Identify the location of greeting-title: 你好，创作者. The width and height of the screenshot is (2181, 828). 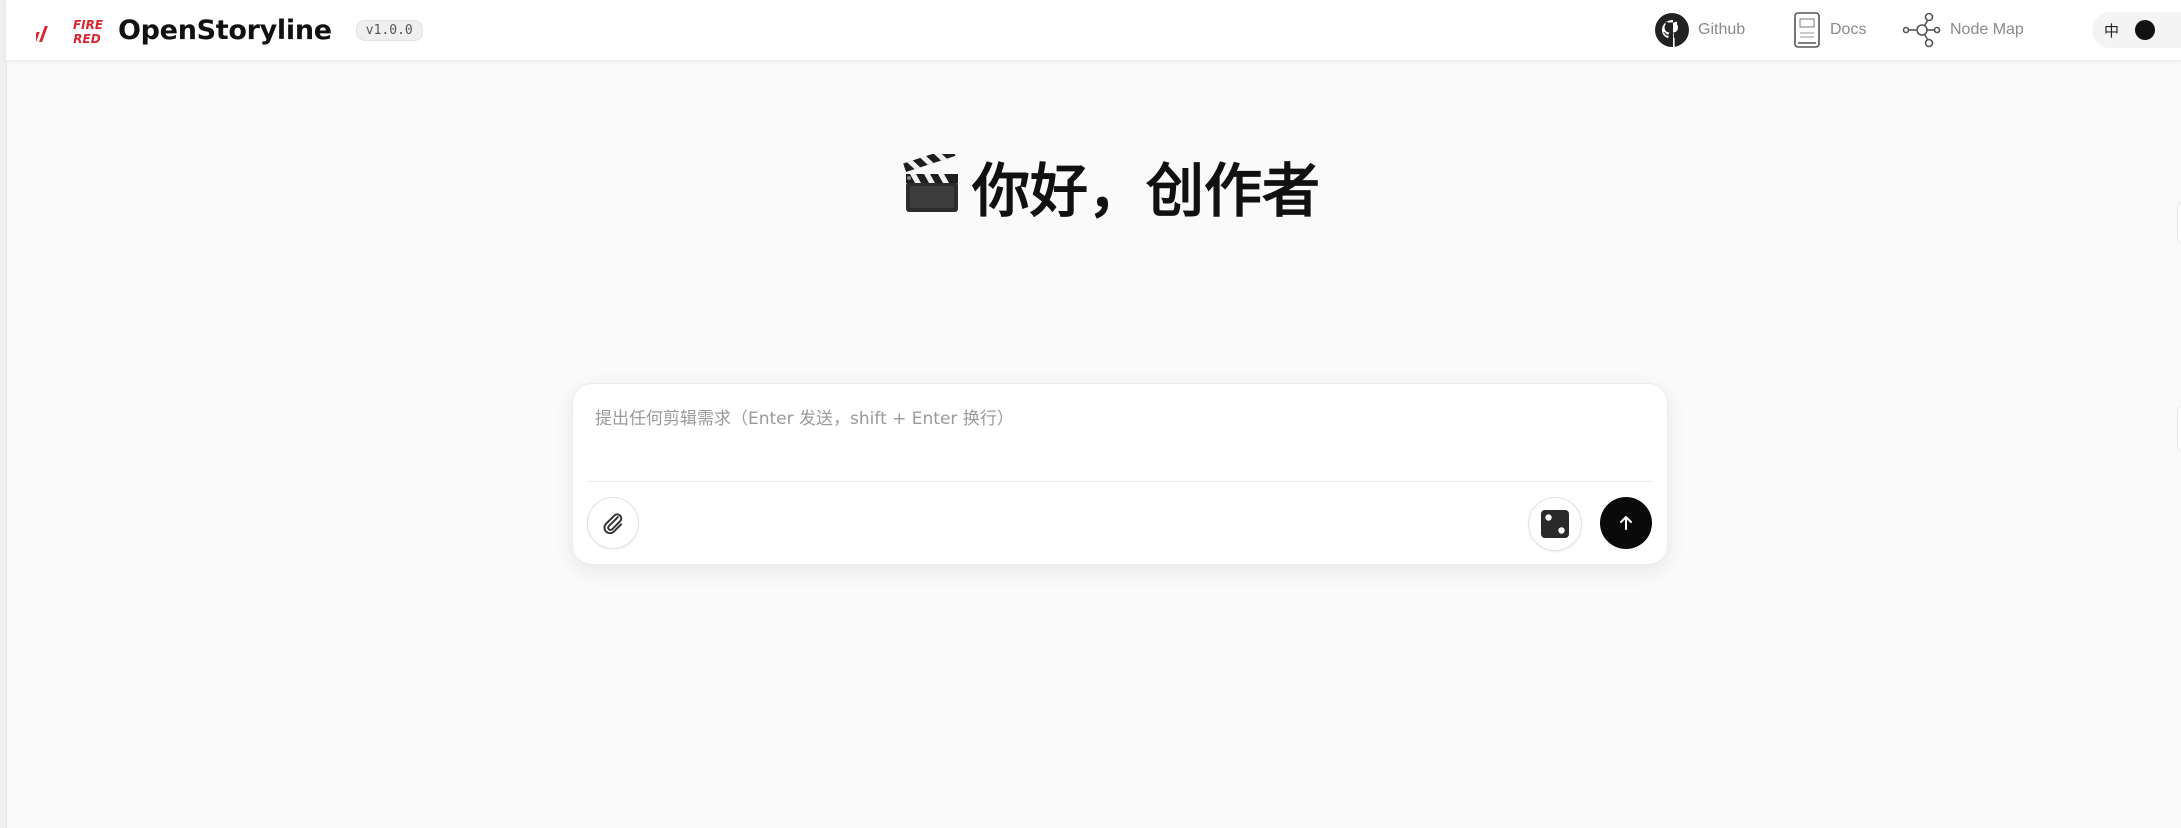
(1146, 191).